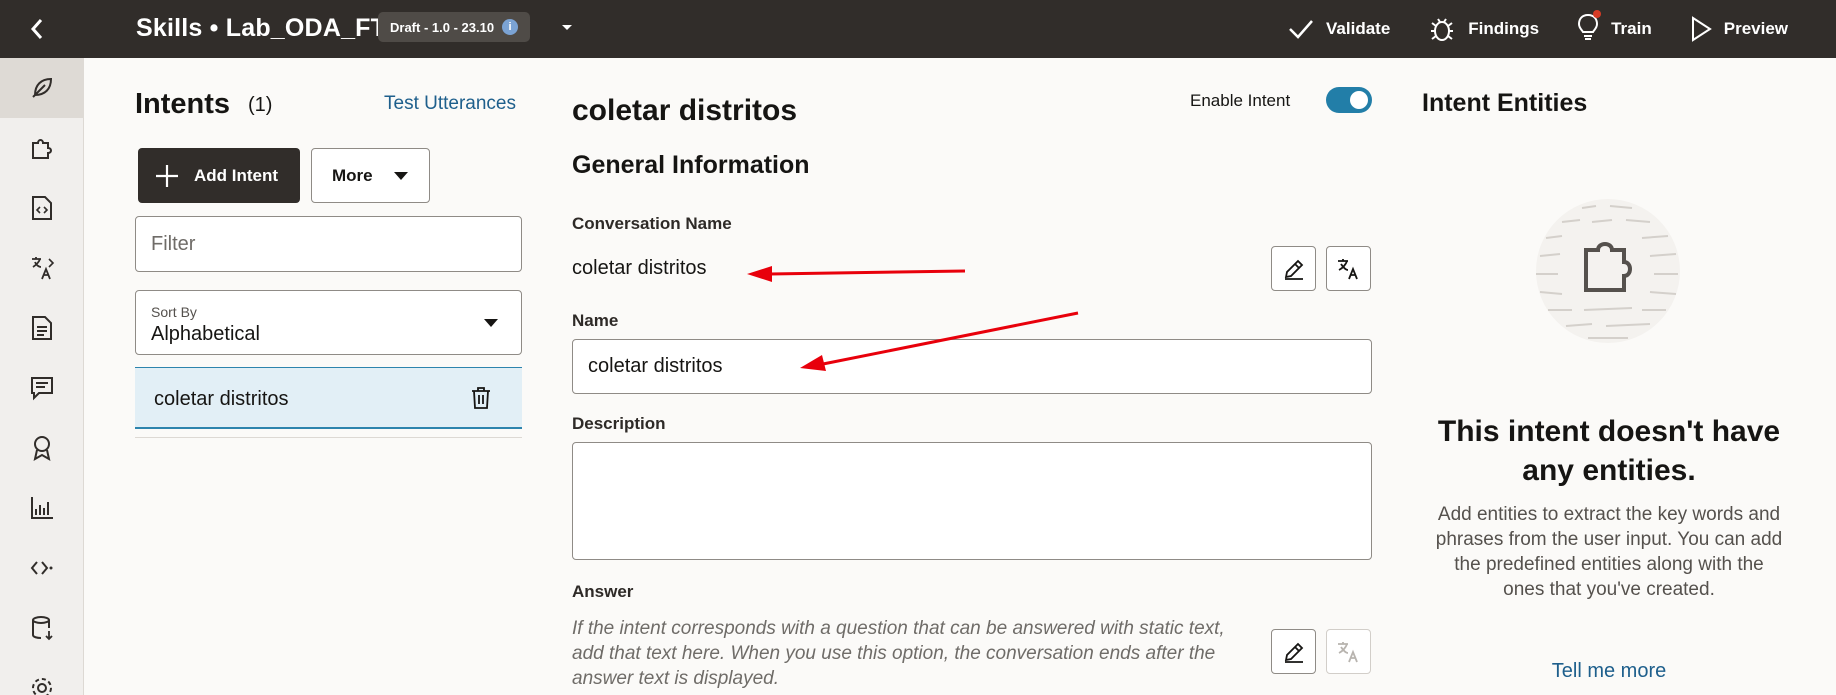  What do you see at coordinates (1609, 451) in the screenshot?
I see `empty-state-heading: This intent doesn't have any entities.` at bounding box center [1609, 451].